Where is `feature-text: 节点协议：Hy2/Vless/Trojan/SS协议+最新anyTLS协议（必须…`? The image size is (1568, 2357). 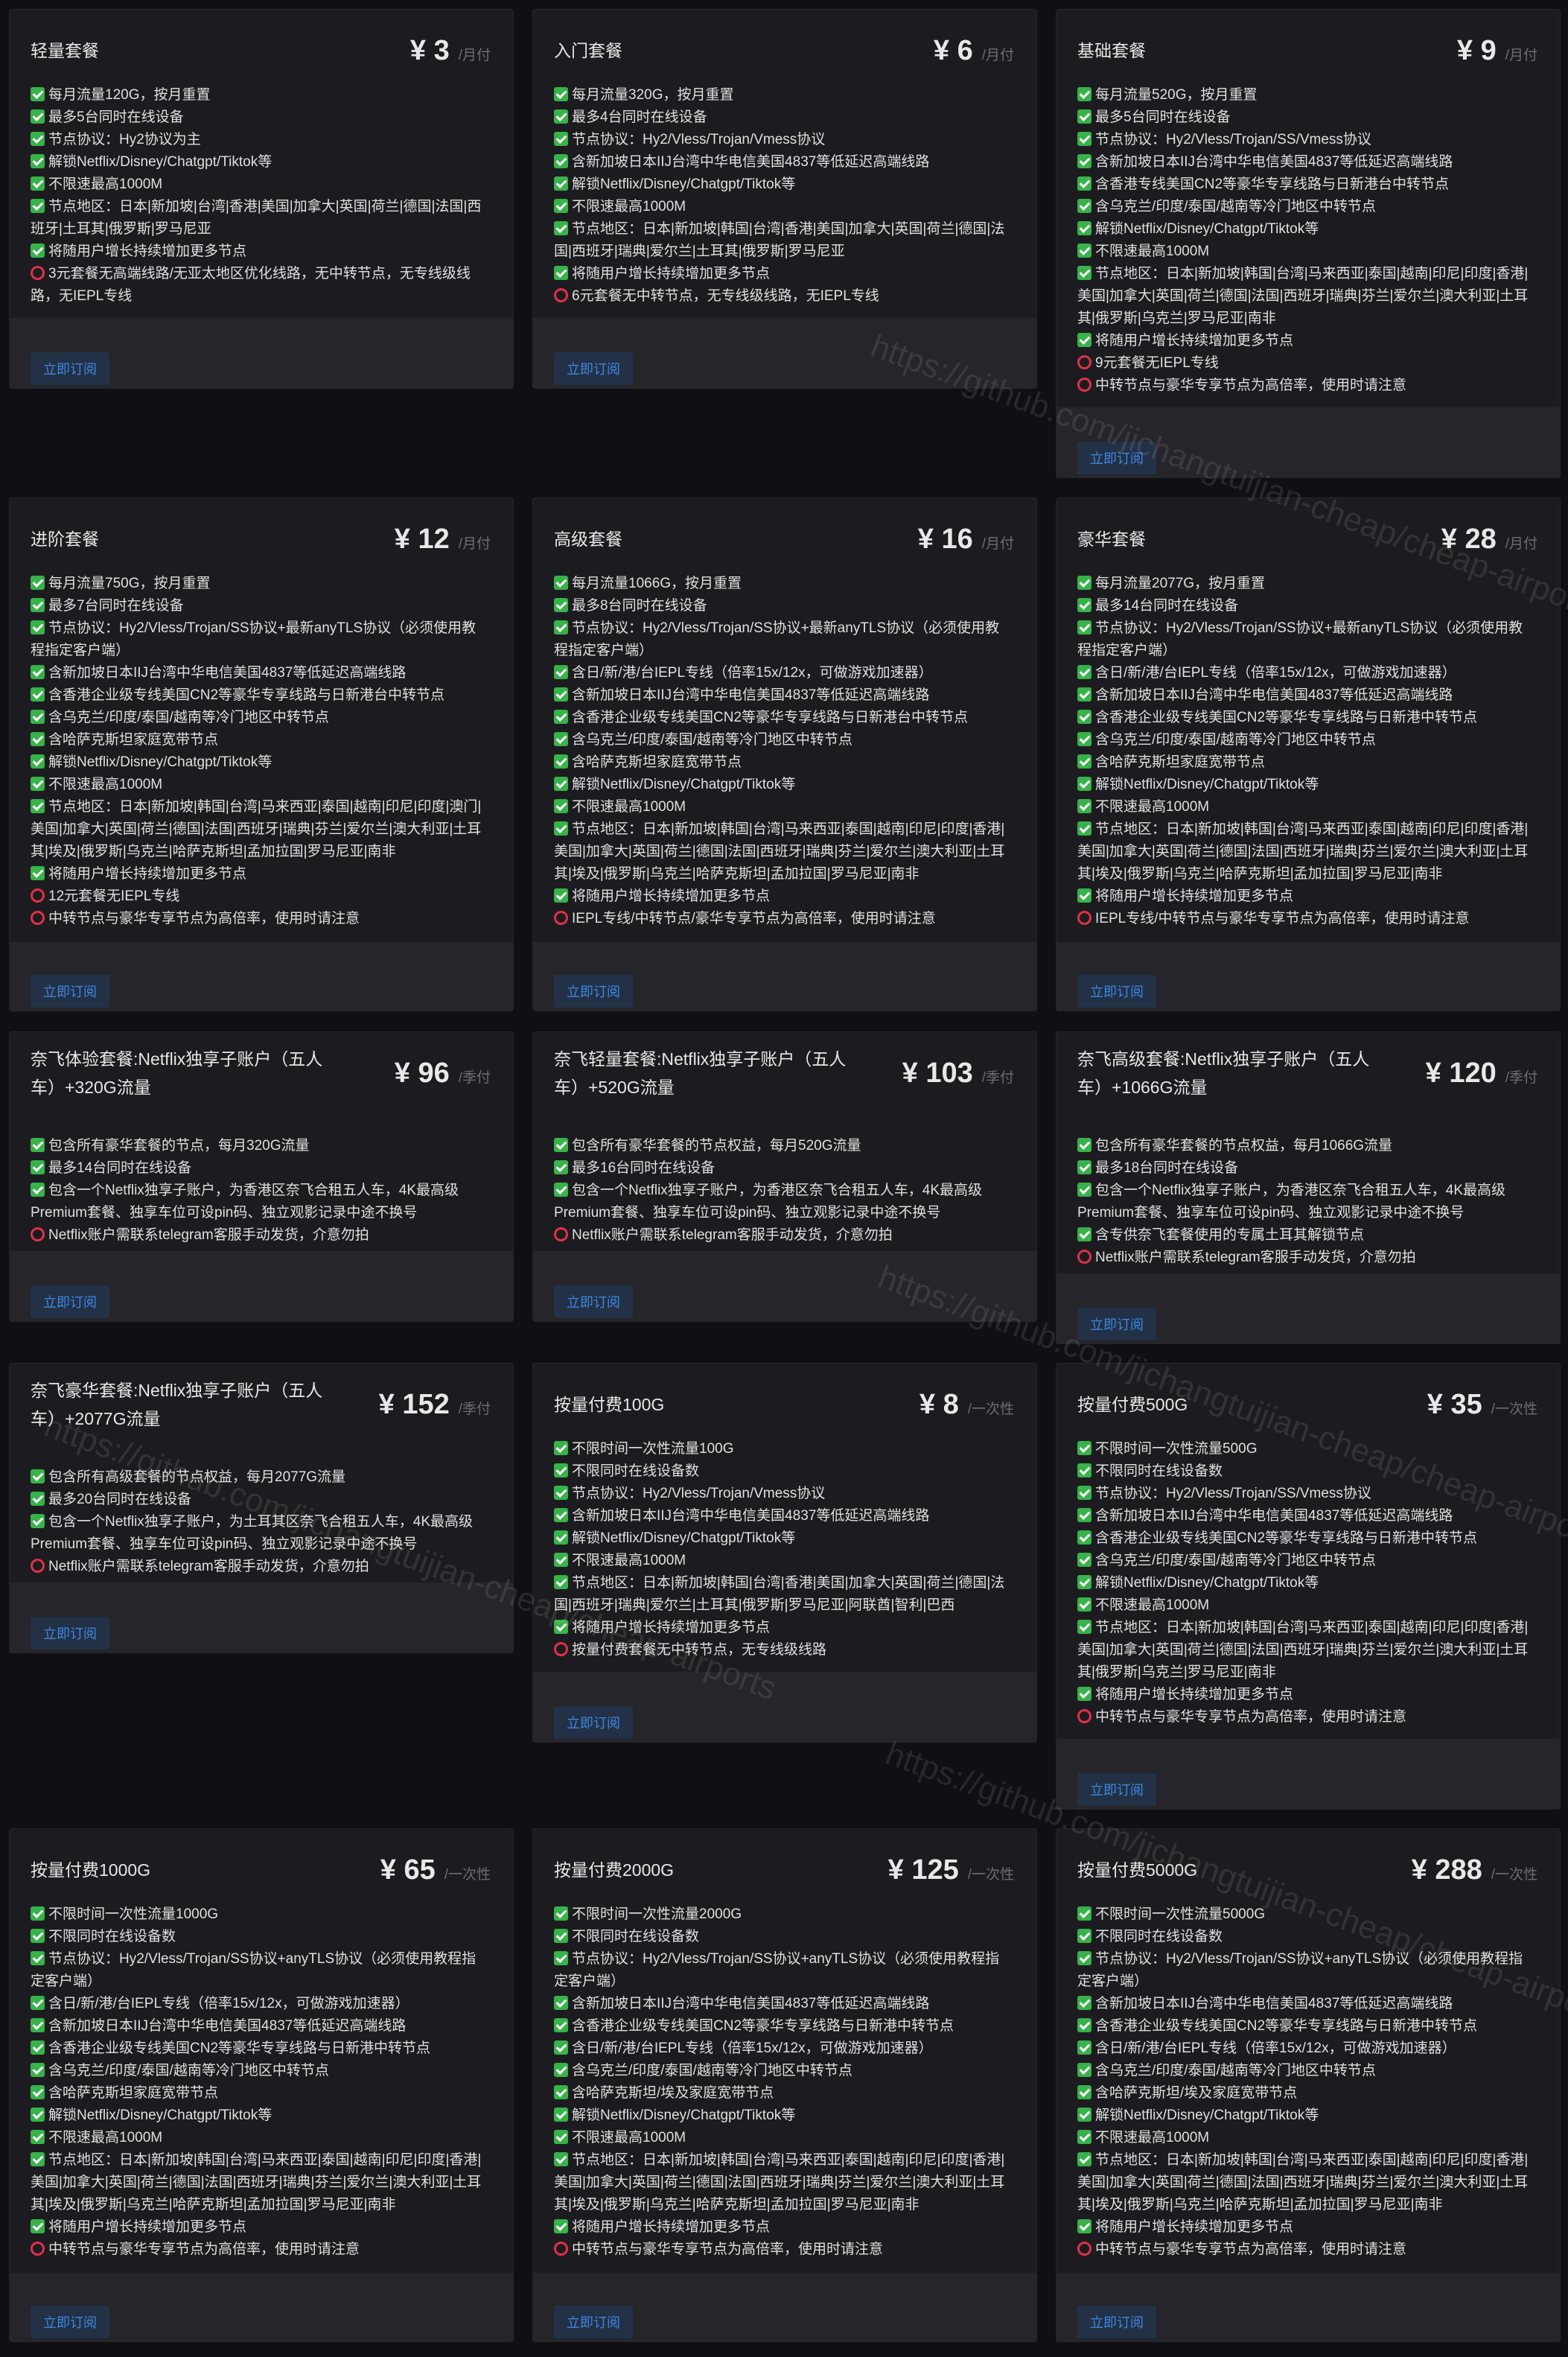 feature-text: 节点协议：Hy2/Vless/Trojan/SS协议+最新anyTLS协议（必须… is located at coordinates (1300, 639).